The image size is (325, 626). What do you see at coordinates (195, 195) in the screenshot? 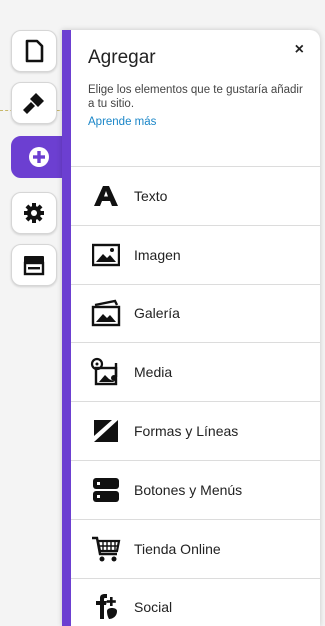
I see `add-text-item: Texto` at bounding box center [195, 195].